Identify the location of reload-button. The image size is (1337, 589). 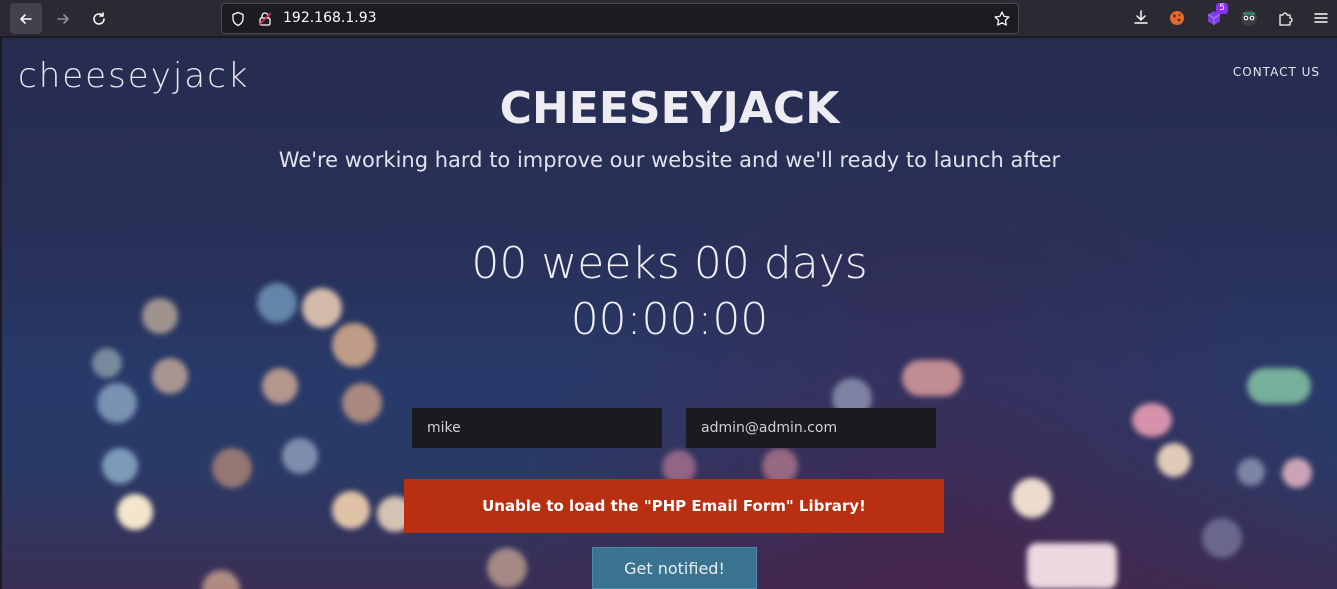
(99, 18).